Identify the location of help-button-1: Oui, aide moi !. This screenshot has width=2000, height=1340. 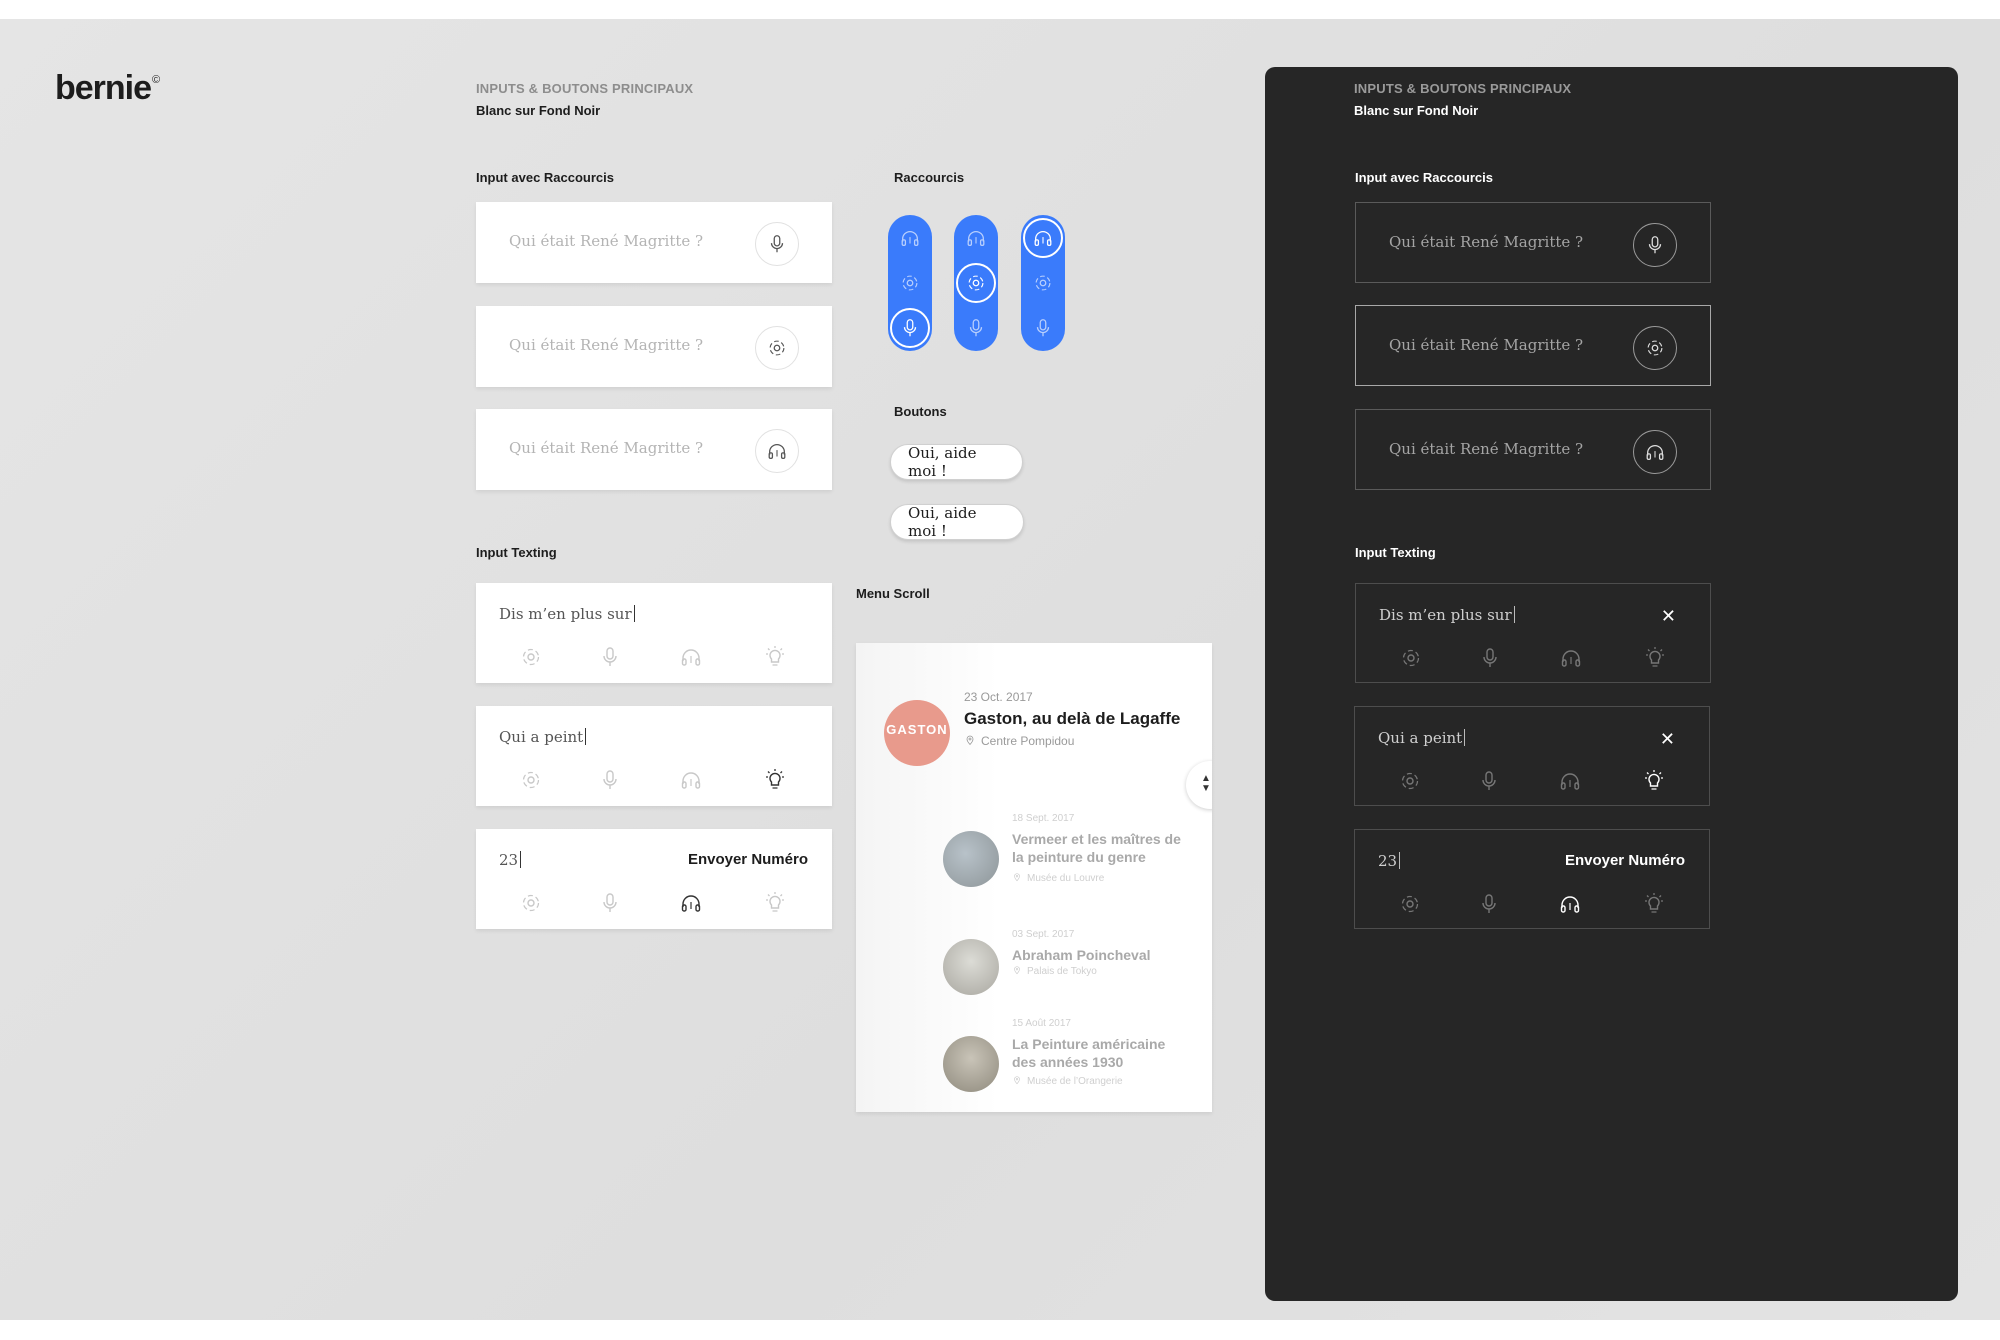
(956, 462).